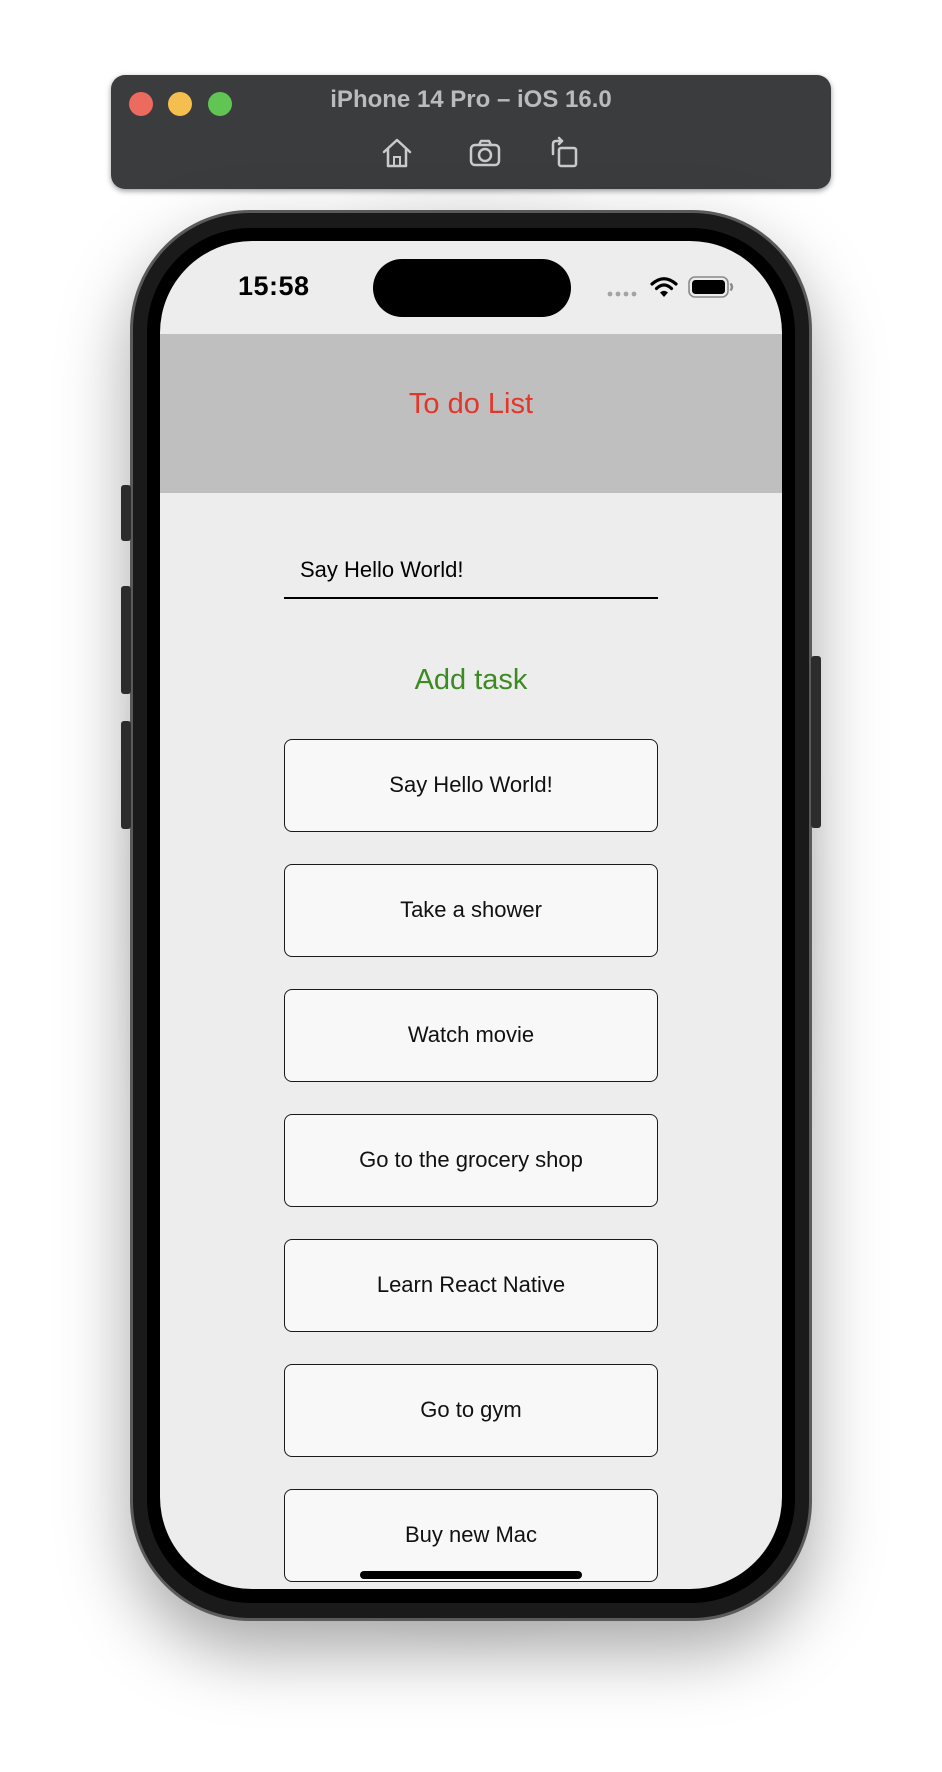  Describe the element at coordinates (471, 99) in the screenshot. I see `simulator-title: iPhone 14 Pro – iOS 16.0` at that location.